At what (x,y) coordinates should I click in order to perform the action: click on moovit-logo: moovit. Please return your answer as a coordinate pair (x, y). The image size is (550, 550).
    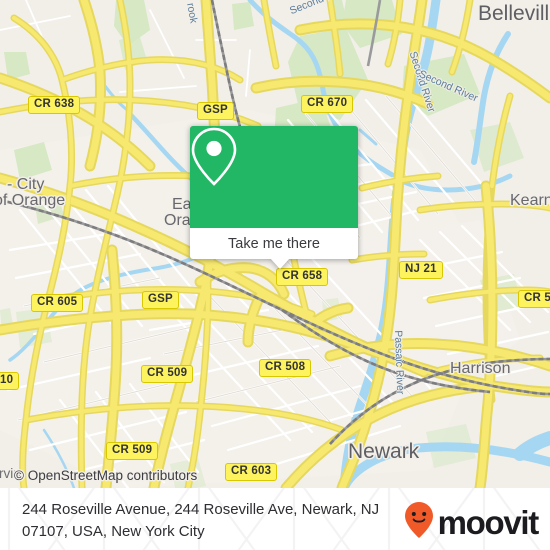
    Looking at the image, I should click on (472, 522).